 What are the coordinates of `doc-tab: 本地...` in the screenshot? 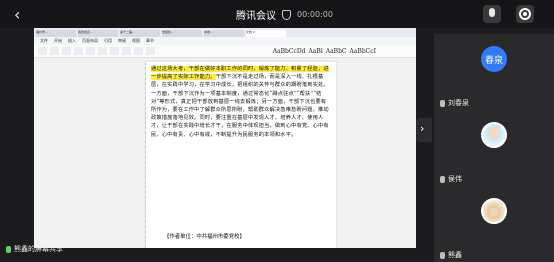 It's located at (224, 33).